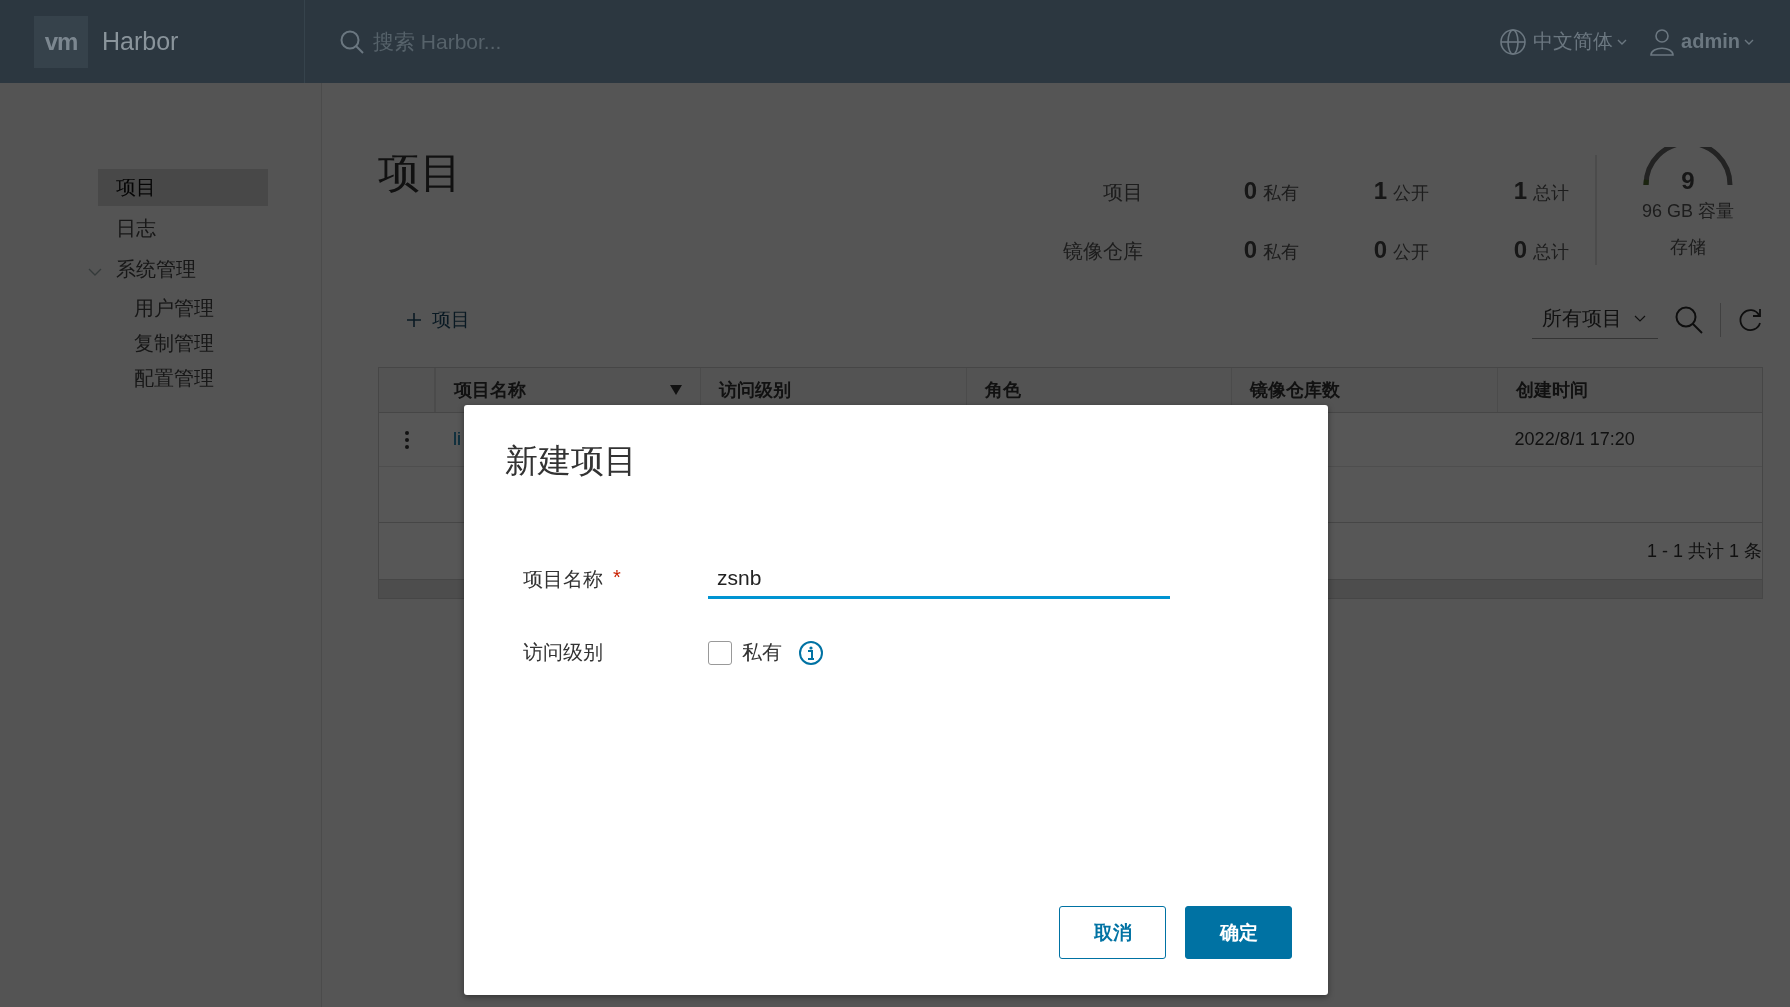  I want to click on user-menu: admin, so click(1717, 41).